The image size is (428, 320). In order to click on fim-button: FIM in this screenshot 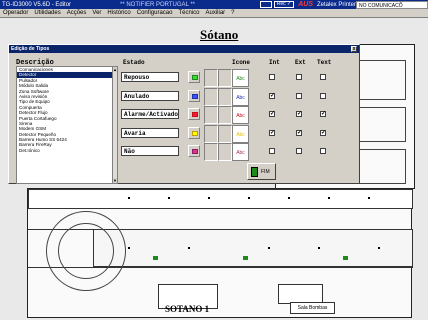, I will do `click(261, 171)`.